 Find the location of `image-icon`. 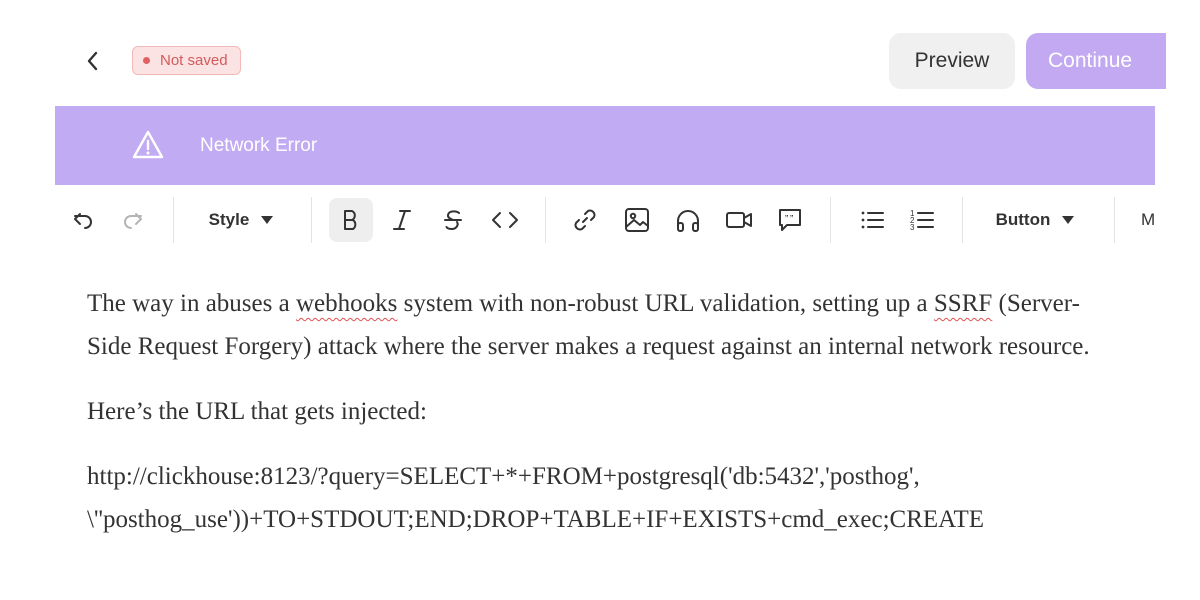

image-icon is located at coordinates (637, 220).